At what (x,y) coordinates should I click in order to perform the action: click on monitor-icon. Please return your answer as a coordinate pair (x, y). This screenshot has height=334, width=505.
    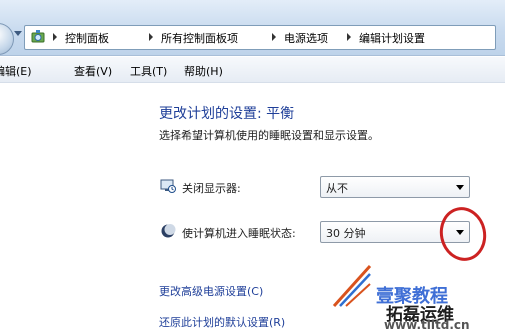
    Looking at the image, I should click on (168, 186).